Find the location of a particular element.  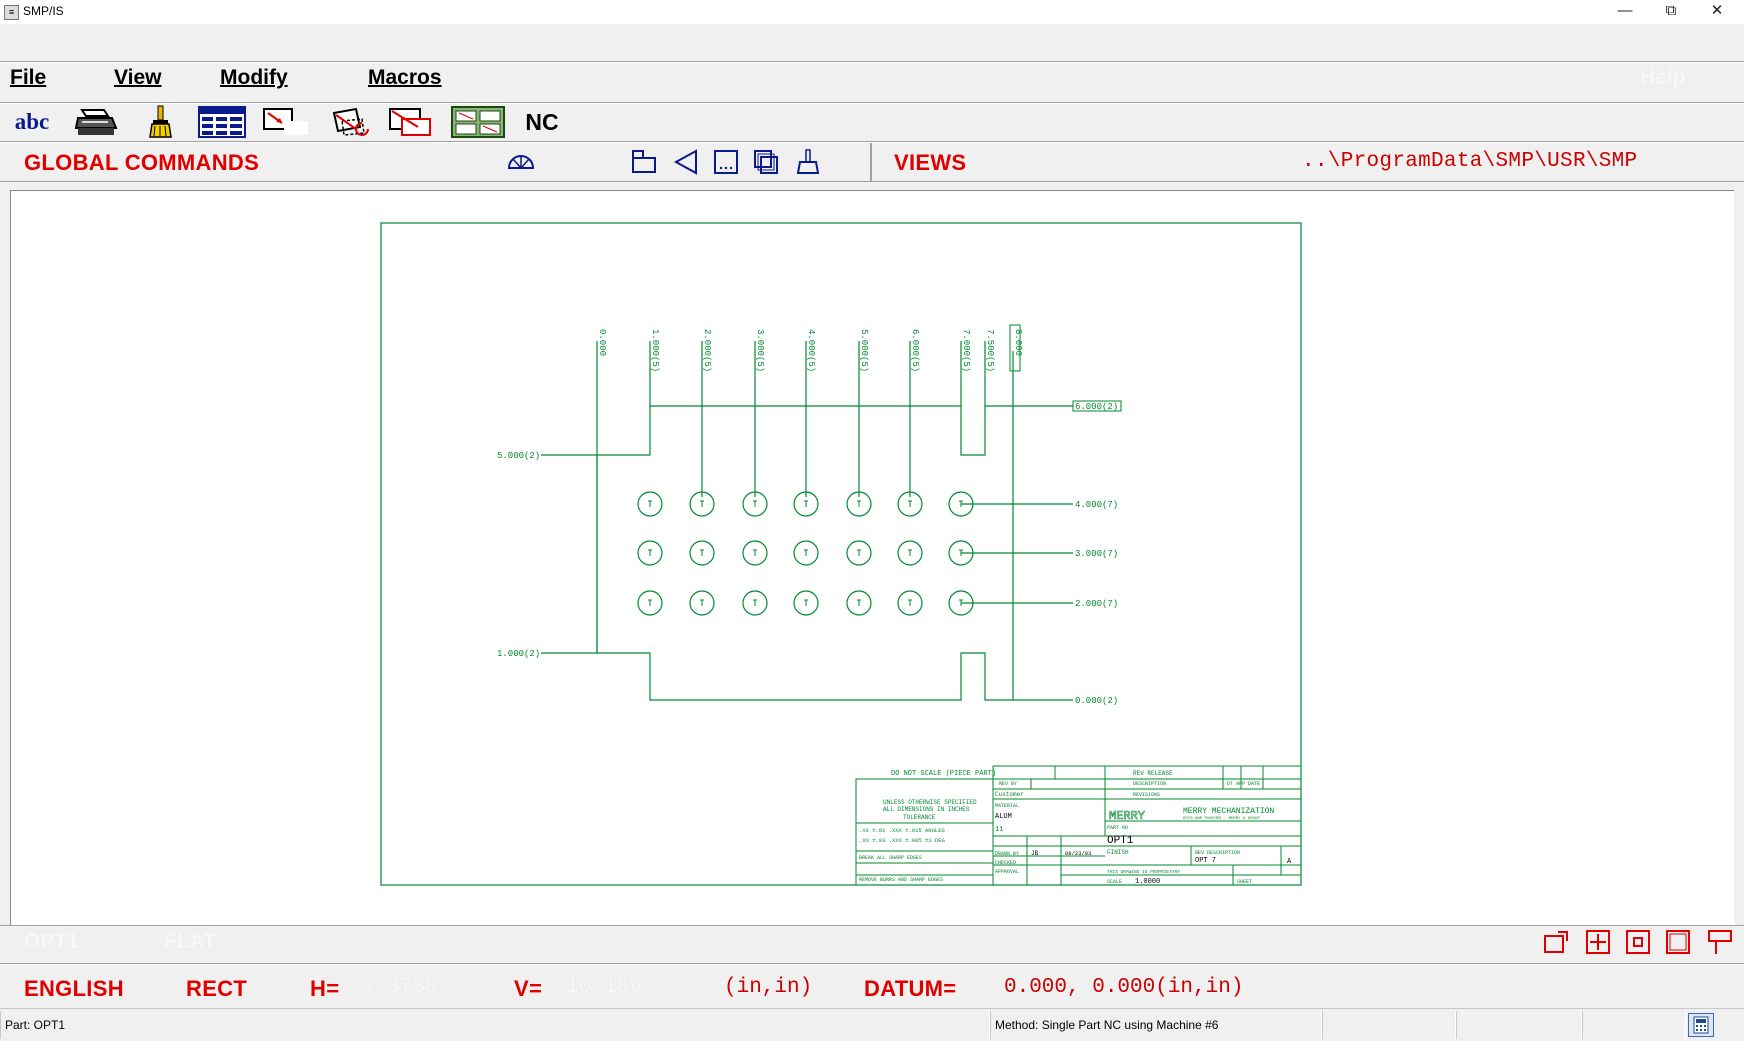

zoom-center-button is located at coordinates (1638, 942).